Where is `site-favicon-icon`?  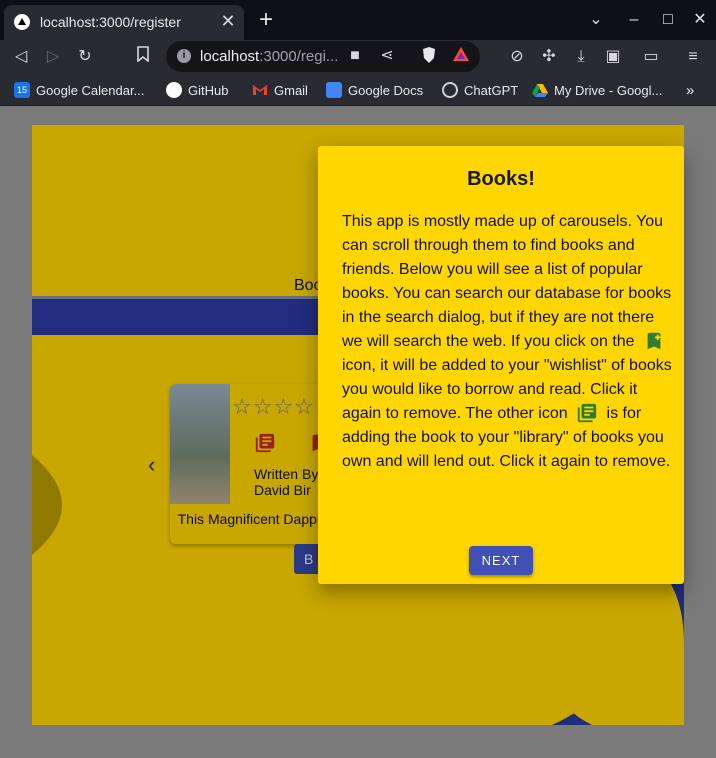 site-favicon-icon is located at coordinates (22, 22).